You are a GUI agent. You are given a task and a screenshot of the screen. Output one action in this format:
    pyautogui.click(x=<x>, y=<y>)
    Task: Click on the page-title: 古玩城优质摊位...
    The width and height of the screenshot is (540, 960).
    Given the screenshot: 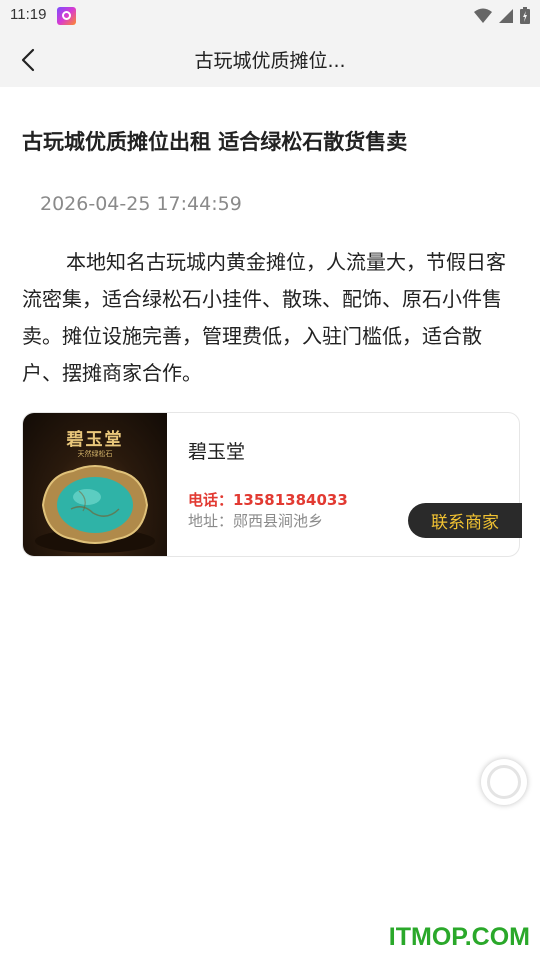 What is the action you would take?
    pyautogui.click(x=270, y=61)
    